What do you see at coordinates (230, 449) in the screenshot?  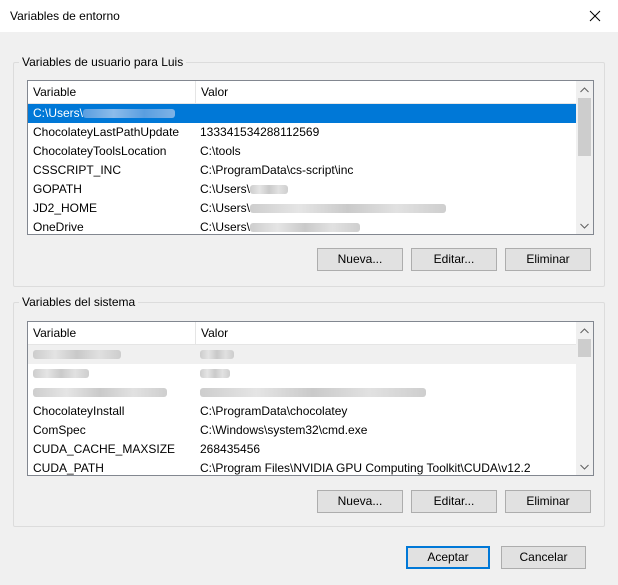 I see `variable-value: 268435456` at bounding box center [230, 449].